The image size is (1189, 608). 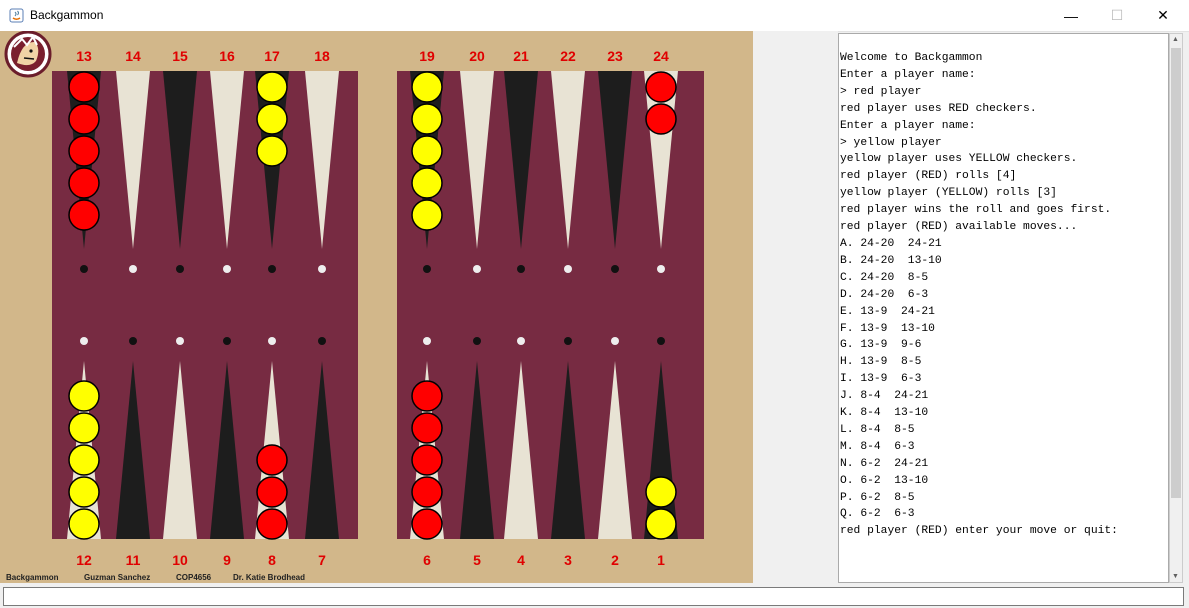 I want to click on point-number-label: 21, so click(x=521, y=56).